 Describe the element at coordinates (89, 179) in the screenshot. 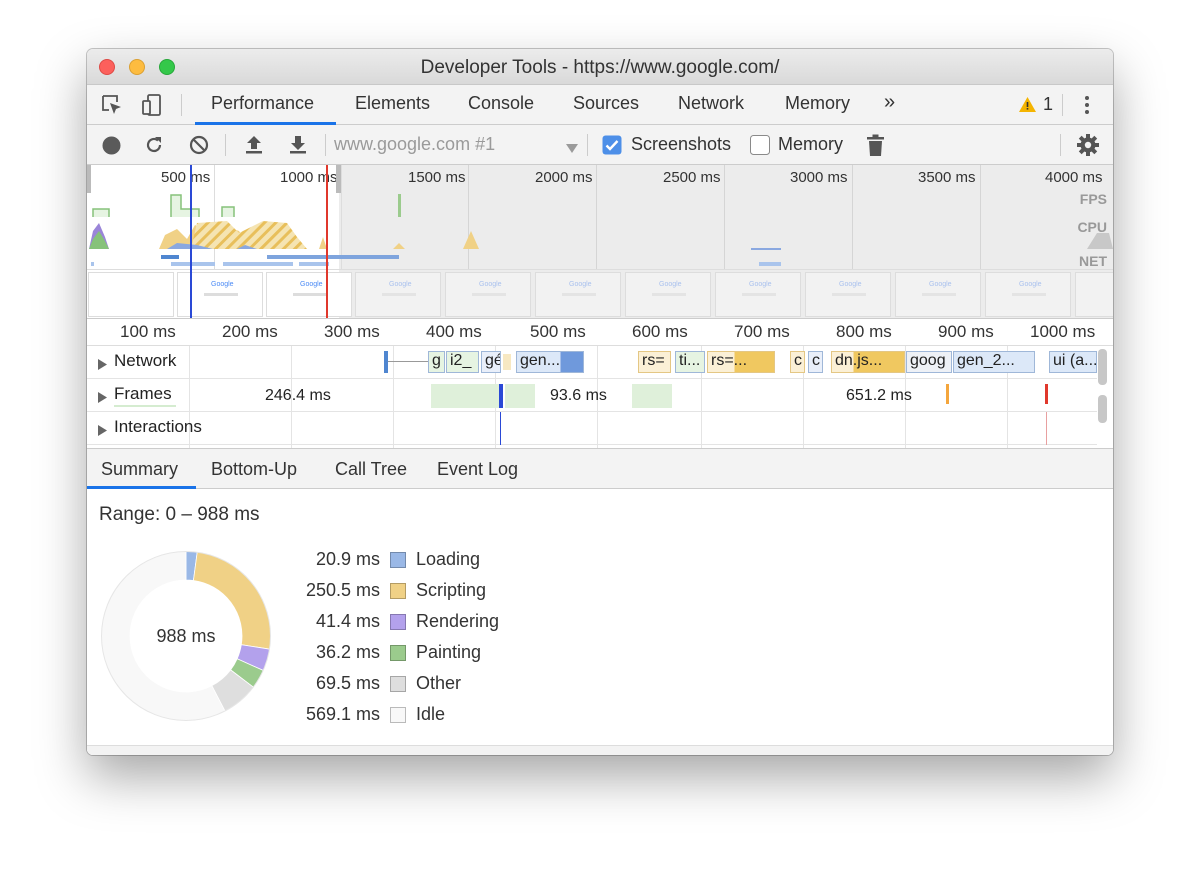

I see `selection-left-handle` at that location.